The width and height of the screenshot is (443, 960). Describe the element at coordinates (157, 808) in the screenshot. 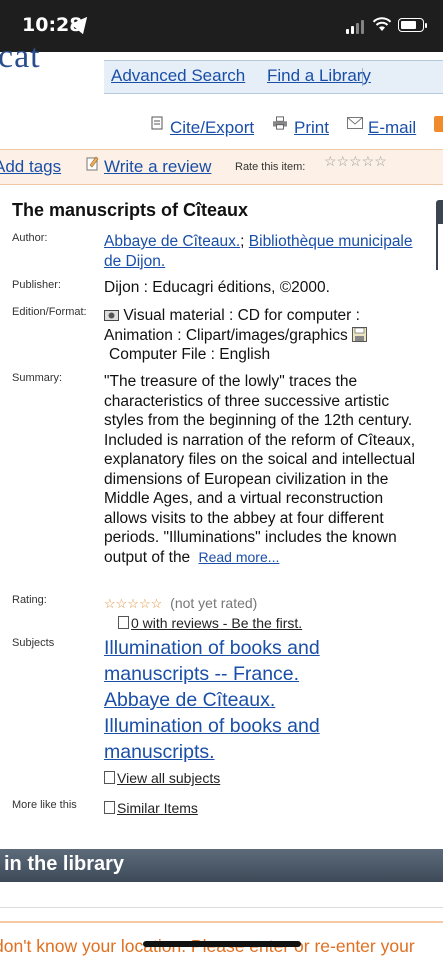

I see `similar-items-link: Similar Items` at that location.